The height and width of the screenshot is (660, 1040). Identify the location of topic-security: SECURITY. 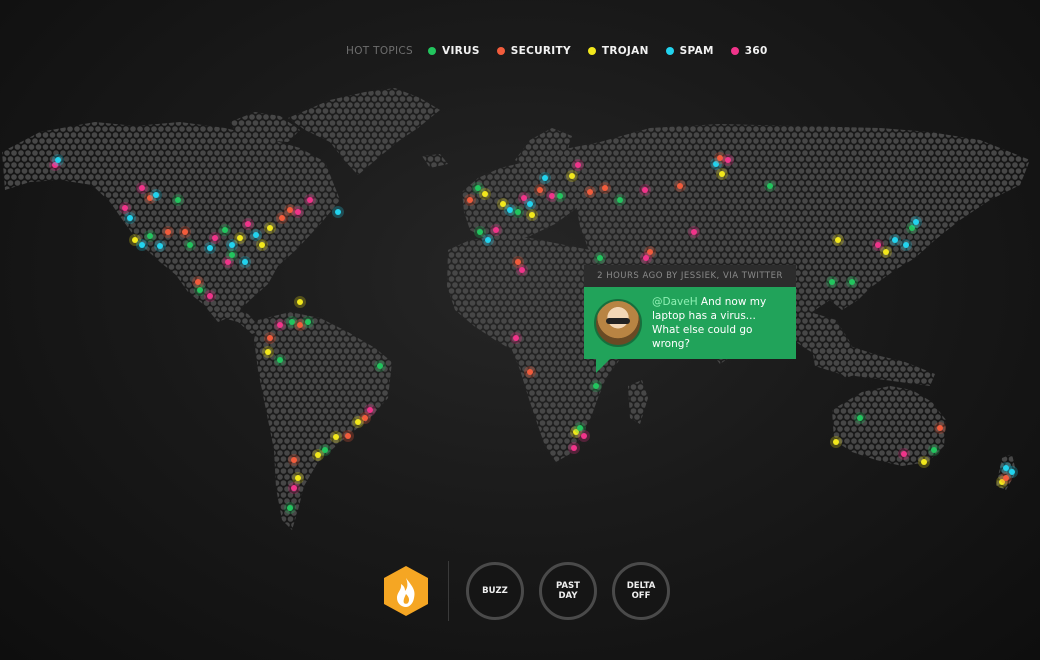
(533, 51).